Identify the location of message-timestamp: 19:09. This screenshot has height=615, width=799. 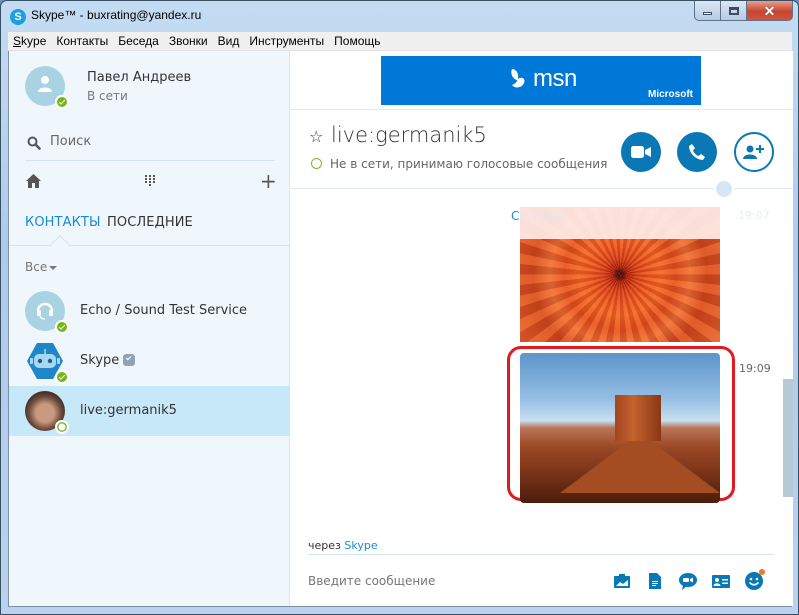
(755, 368).